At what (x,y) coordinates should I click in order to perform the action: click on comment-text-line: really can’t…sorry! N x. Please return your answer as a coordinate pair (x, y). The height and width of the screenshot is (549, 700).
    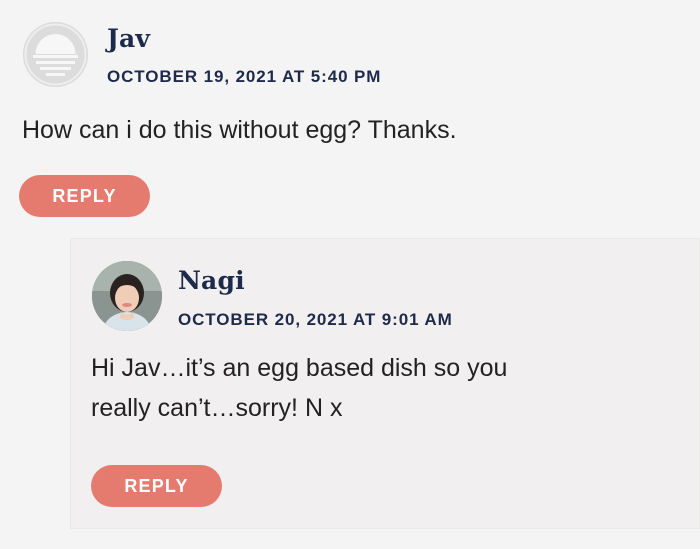
    Looking at the image, I should click on (217, 408).